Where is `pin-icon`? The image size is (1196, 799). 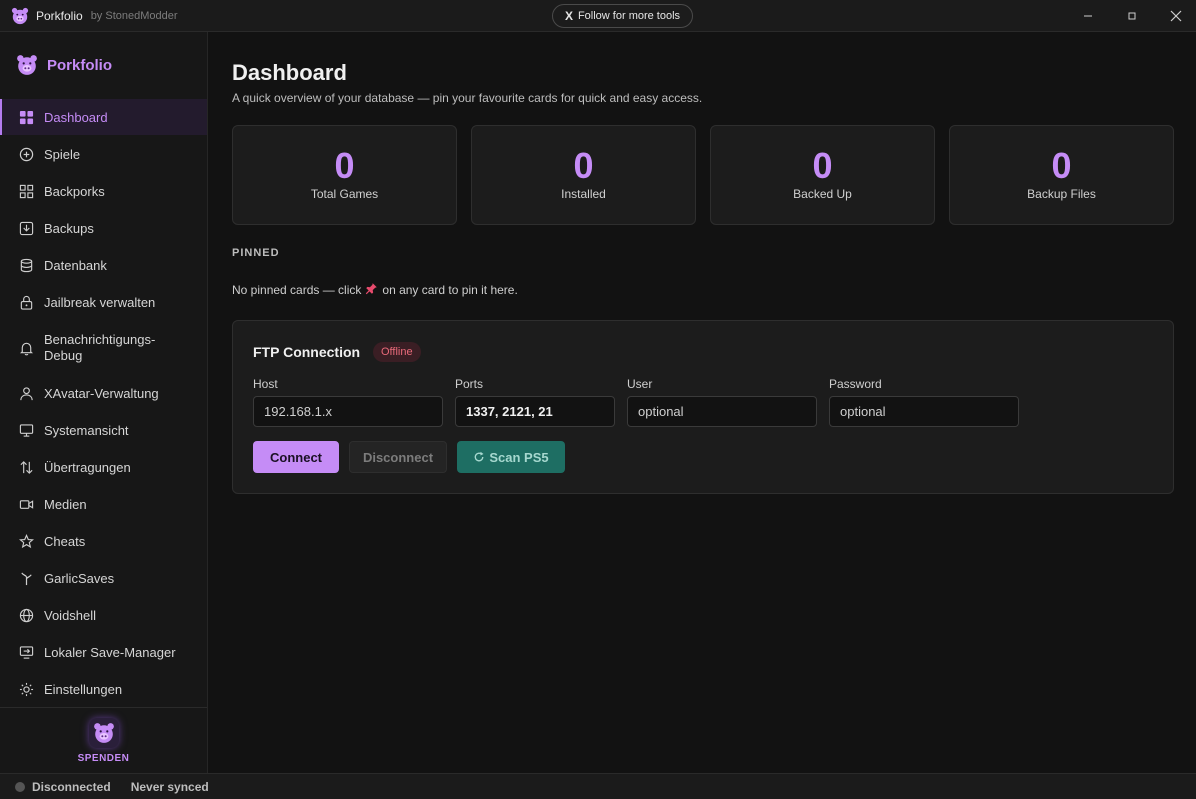 pin-icon is located at coordinates (371, 290).